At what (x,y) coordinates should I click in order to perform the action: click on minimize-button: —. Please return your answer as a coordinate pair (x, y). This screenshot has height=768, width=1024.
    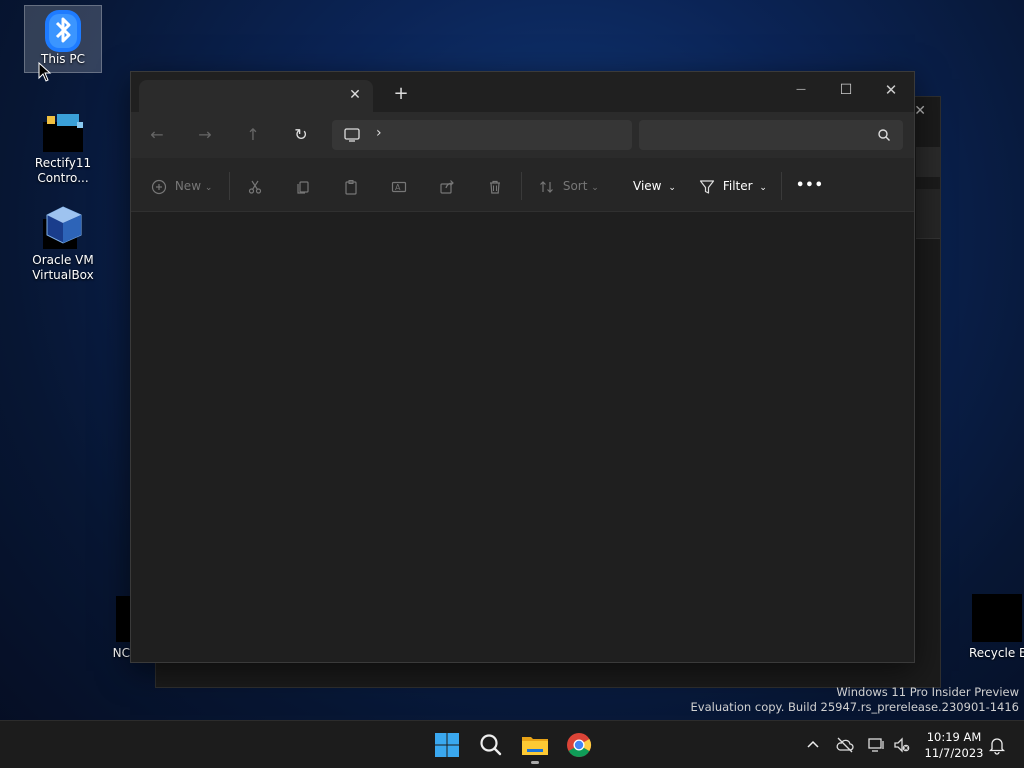
    Looking at the image, I should click on (801, 90).